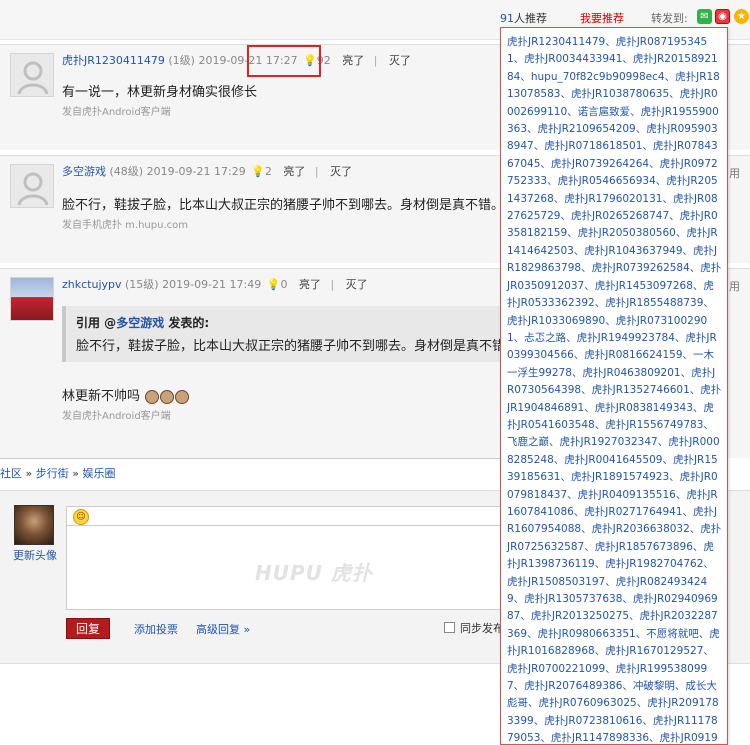 Image resolution: width=750 pixels, height=745 pixels. What do you see at coordinates (156, 629) in the screenshot?
I see `add-vote-link: 添加投票` at bounding box center [156, 629].